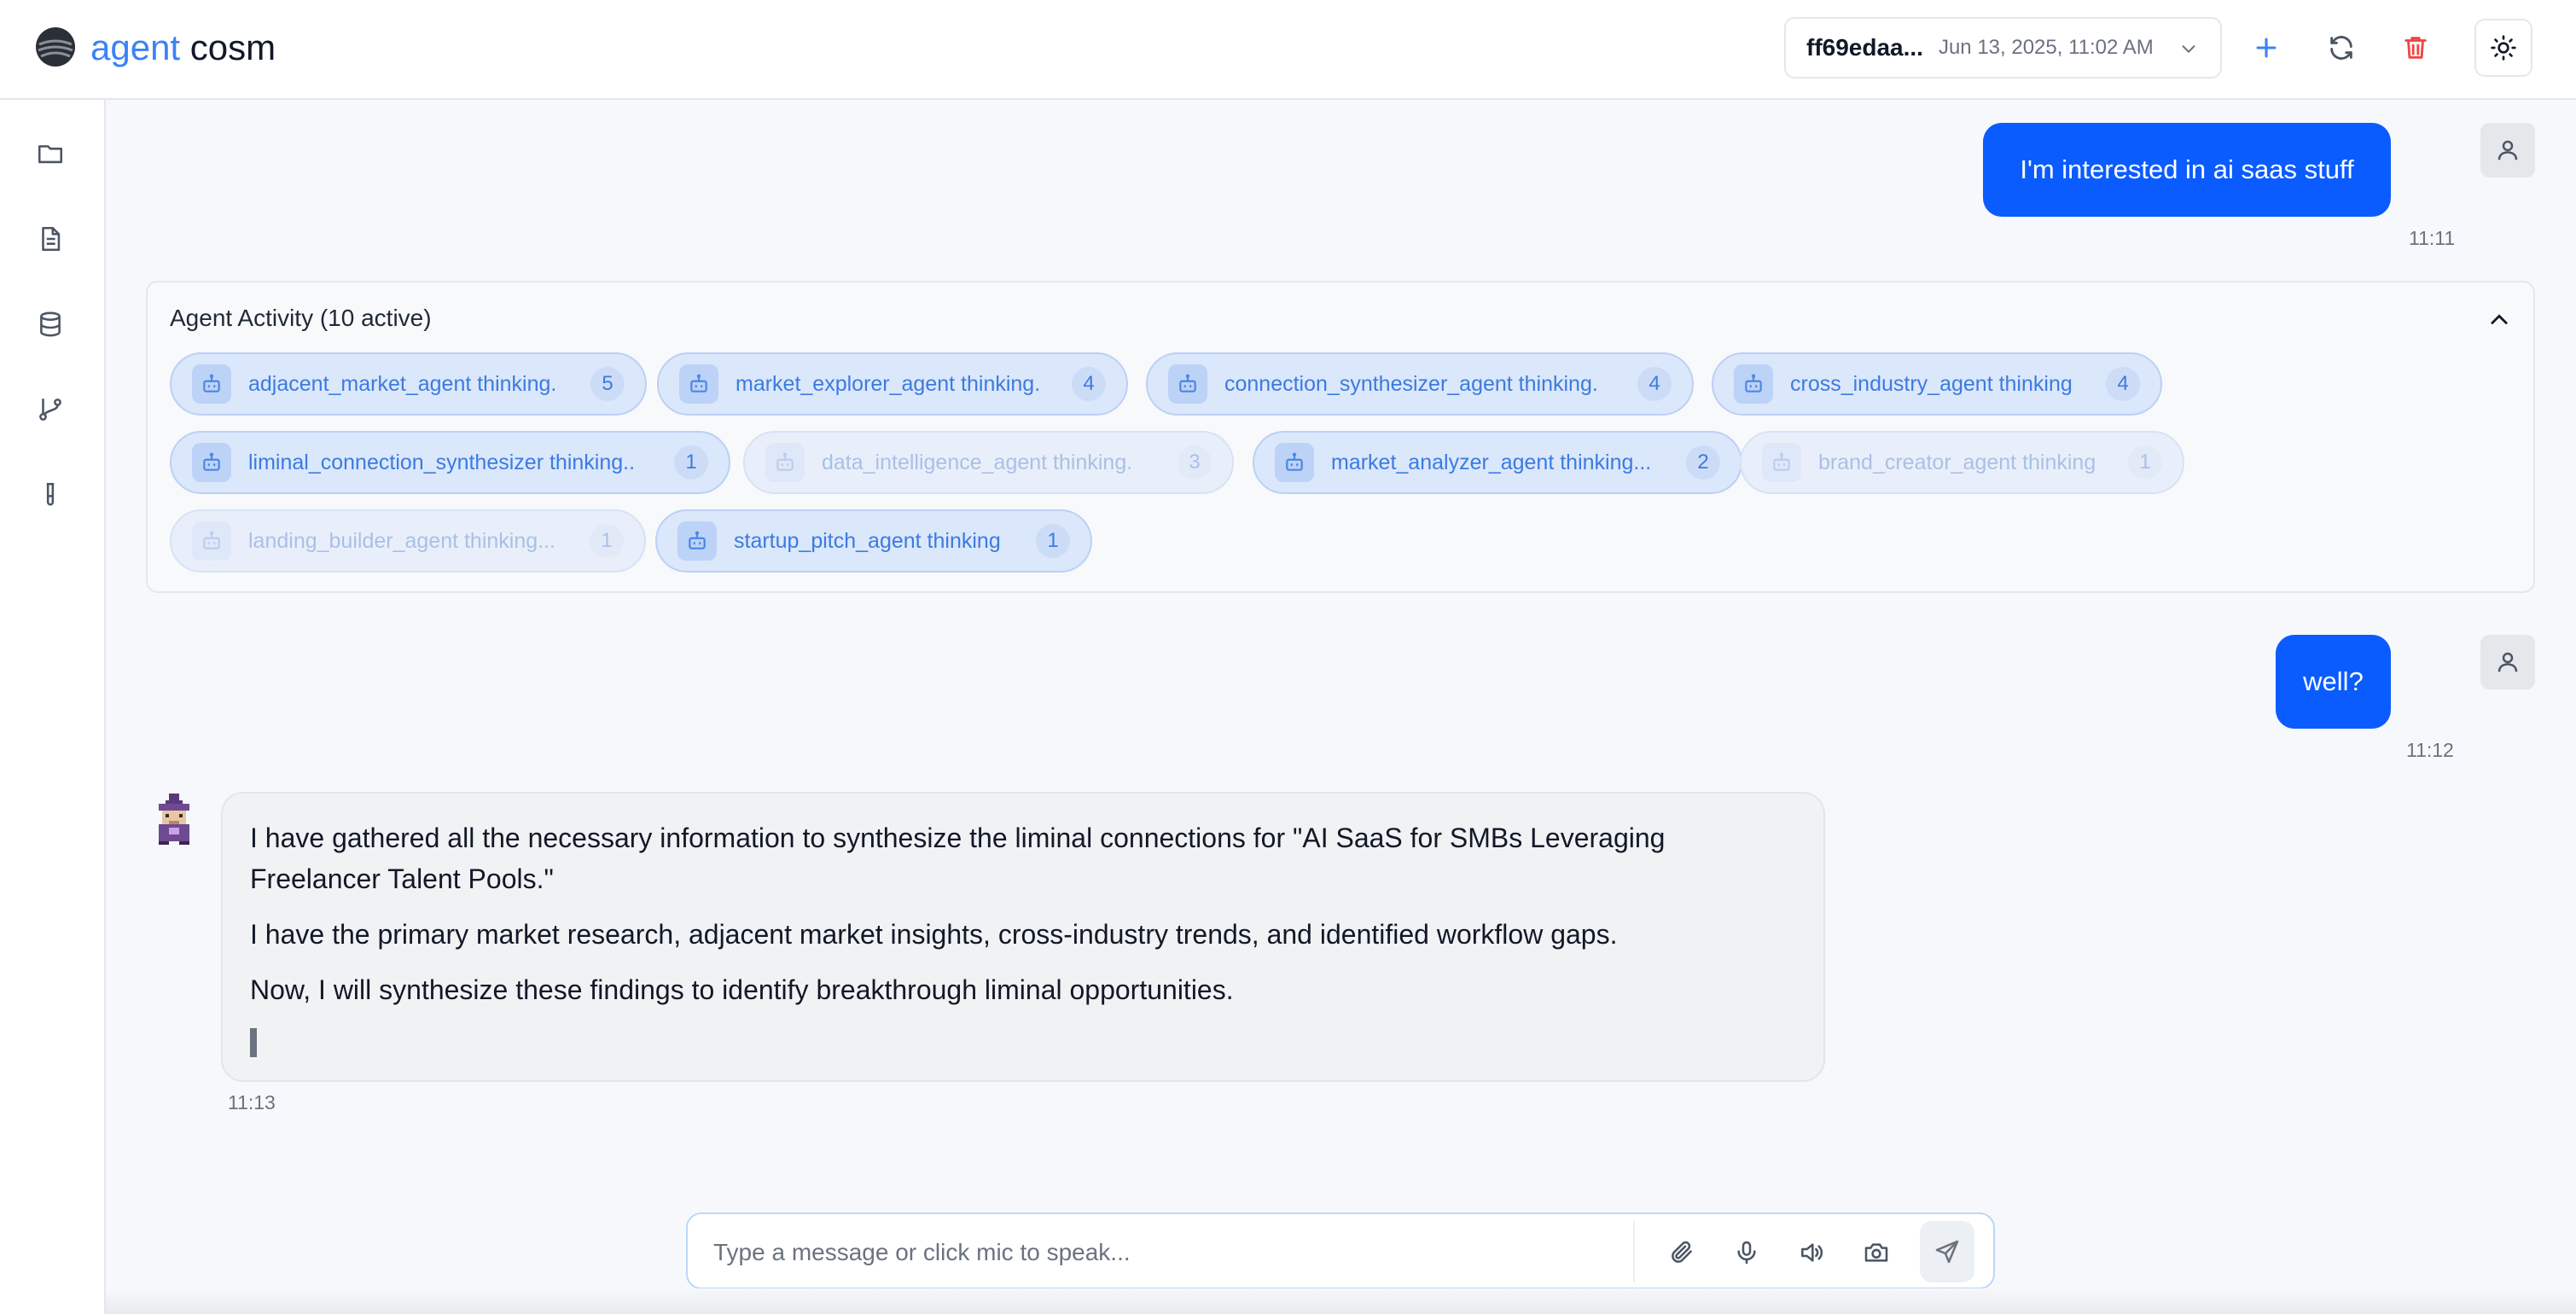  Describe the element at coordinates (2433, 238) in the screenshot. I see `message-timestamp: 11:11` at that location.